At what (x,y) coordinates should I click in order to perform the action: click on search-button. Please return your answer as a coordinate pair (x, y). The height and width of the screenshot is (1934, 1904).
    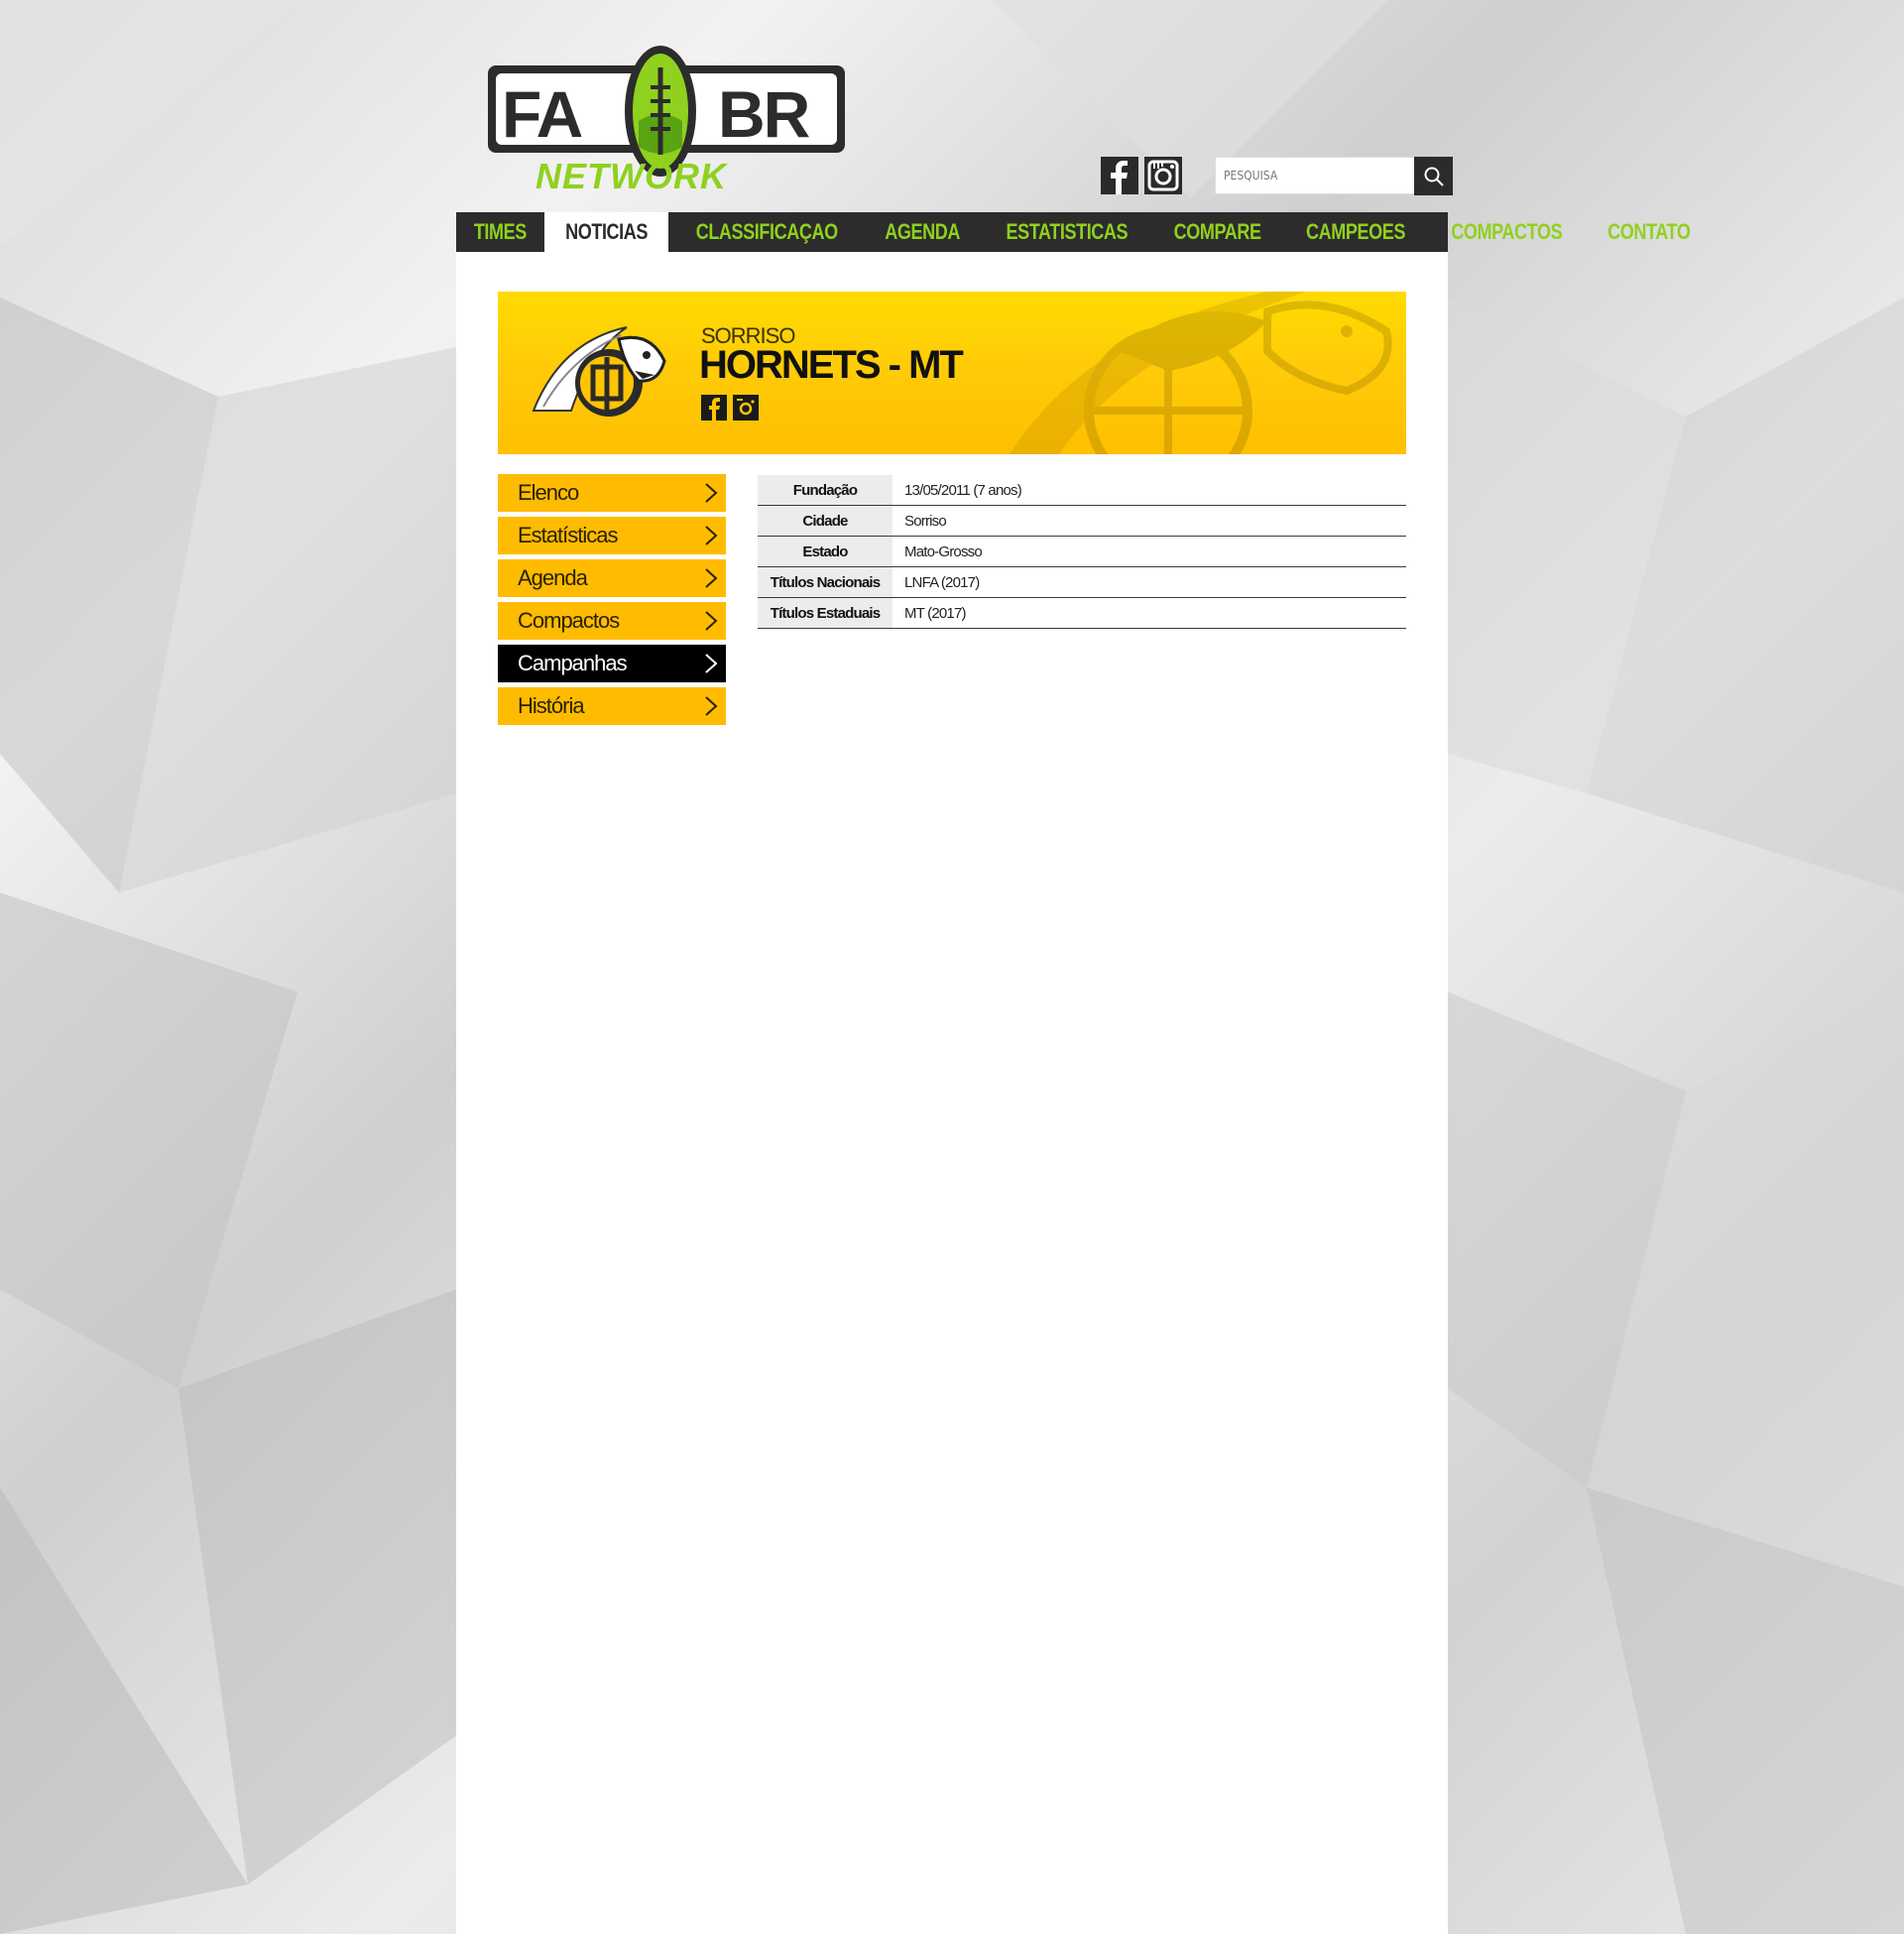
    Looking at the image, I should click on (1433, 176).